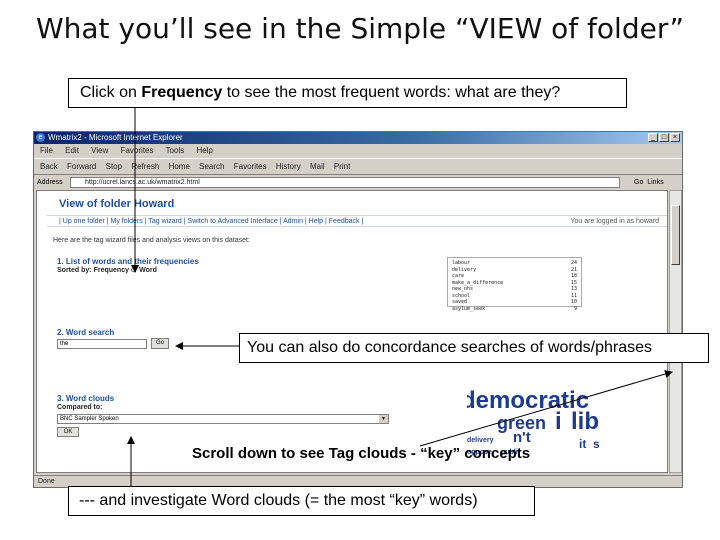  What do you see at coordinates (468, 309) in the screenshot?
I see `frequency-word: asylum_seek` at bounding box center [468, 309].